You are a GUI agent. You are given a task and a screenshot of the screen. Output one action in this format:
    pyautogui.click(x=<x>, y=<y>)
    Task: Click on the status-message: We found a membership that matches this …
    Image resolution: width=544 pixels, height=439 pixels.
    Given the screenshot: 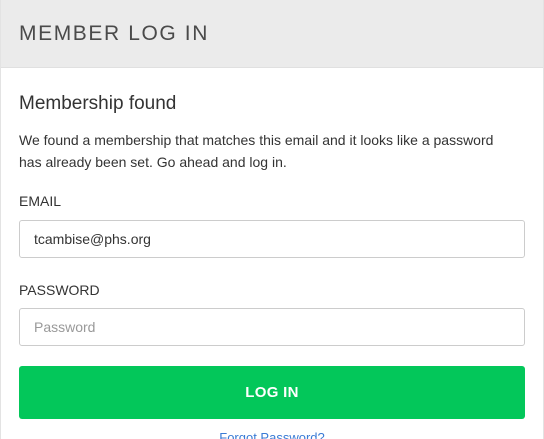 What is the action you would take?
    pyautogui.click(x=256, y=151)
    